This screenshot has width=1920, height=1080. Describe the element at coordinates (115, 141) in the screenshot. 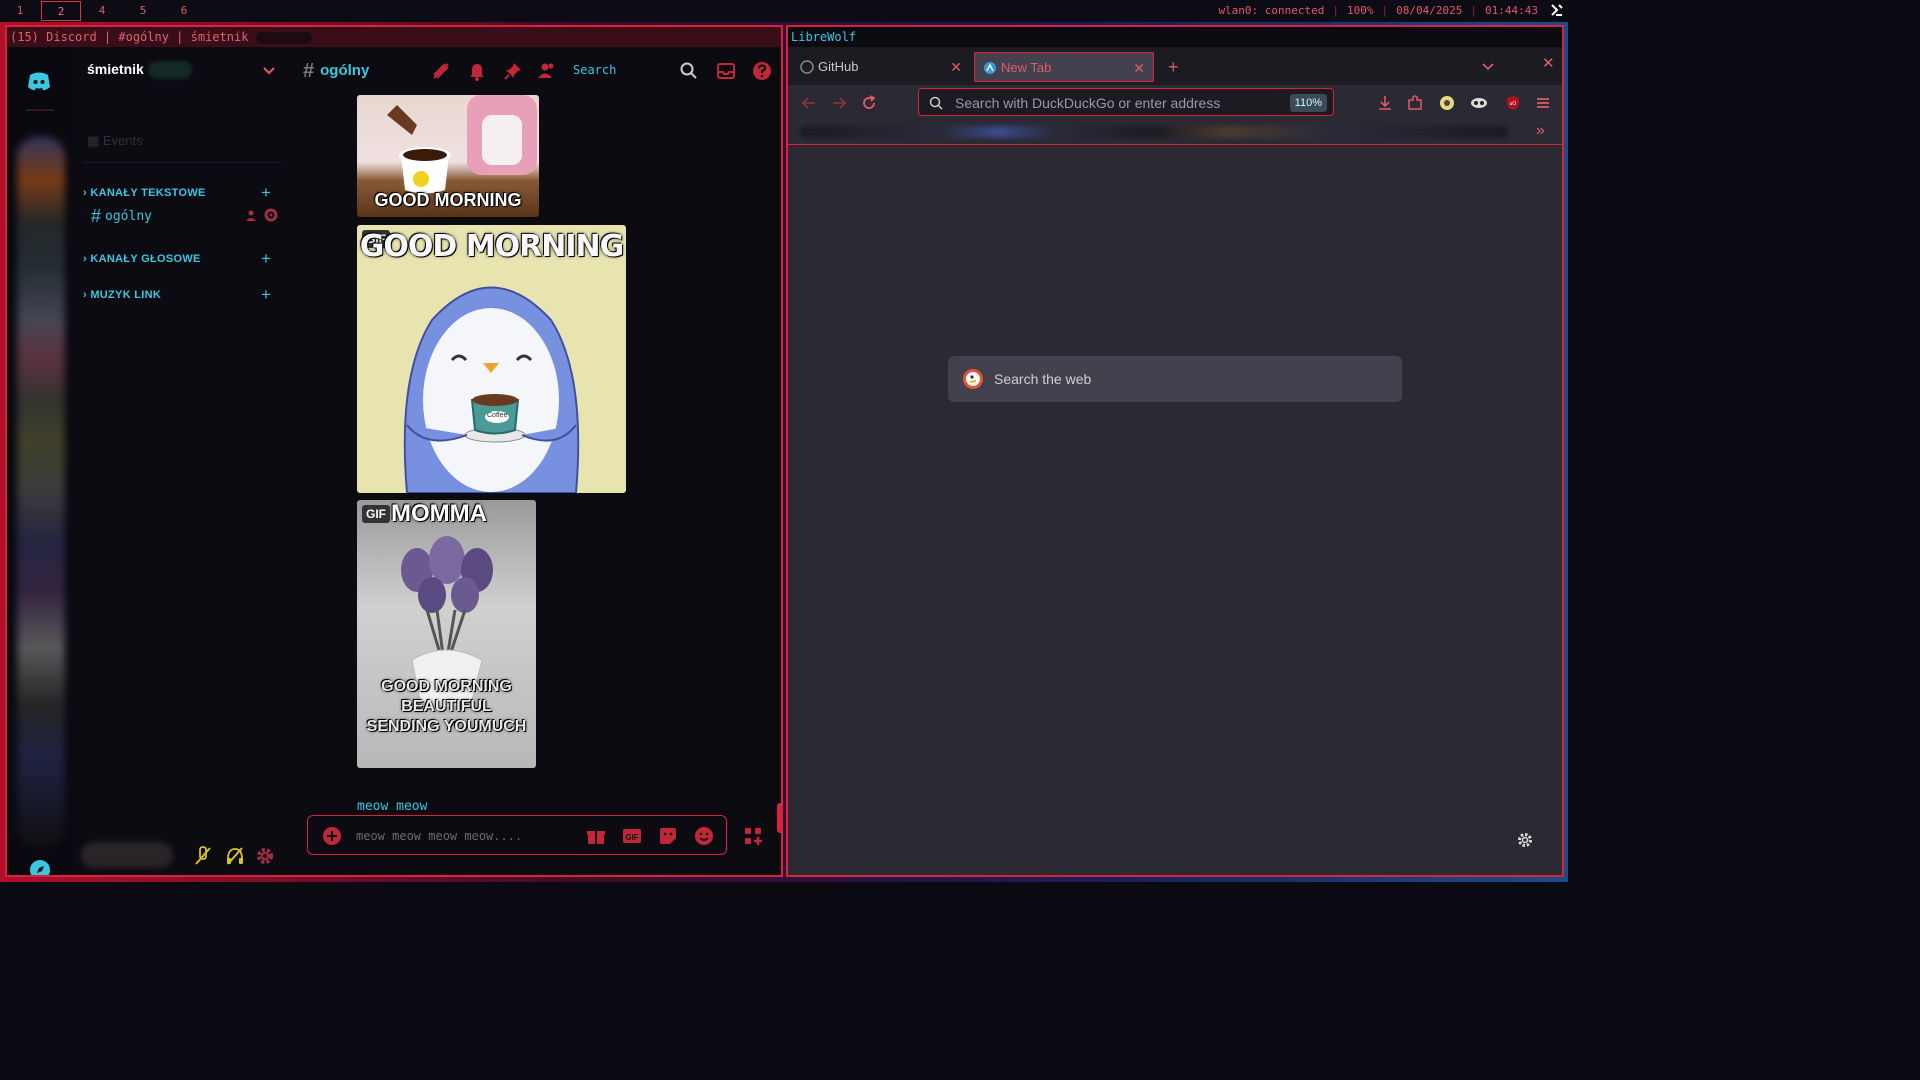

I see `events-item: ▦ Events` at that location.